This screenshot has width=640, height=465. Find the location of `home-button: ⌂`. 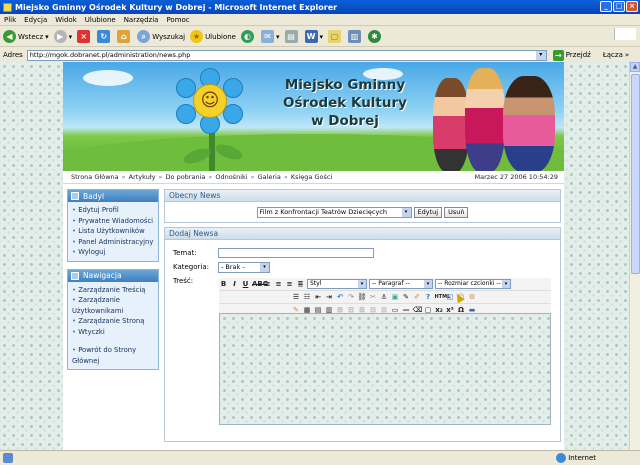

home-button: ⌂ is located at coordinates (124, 36).